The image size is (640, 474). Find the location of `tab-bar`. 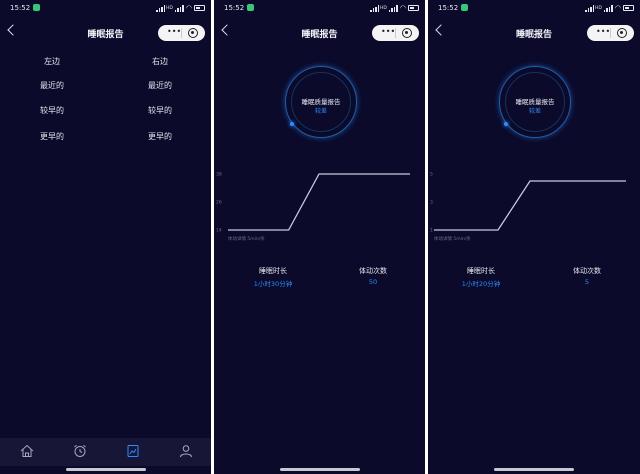

tab-bar is located at coordinates (105, 452).